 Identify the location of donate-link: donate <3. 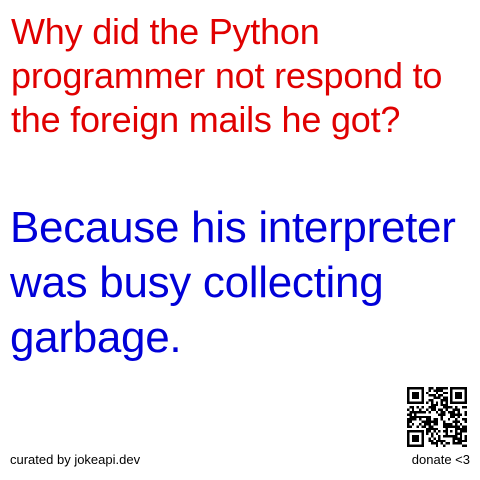
(441, 460).